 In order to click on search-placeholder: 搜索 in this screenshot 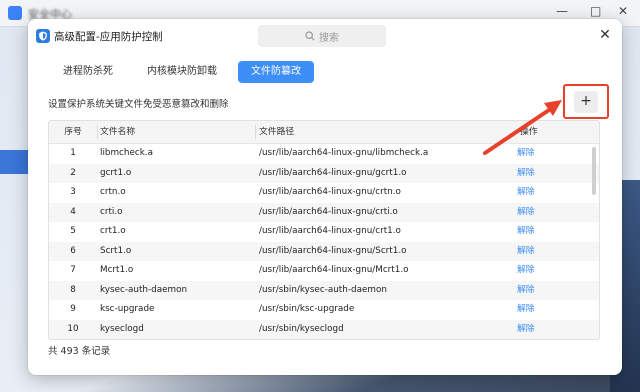, I will do `click(329, 38)`.